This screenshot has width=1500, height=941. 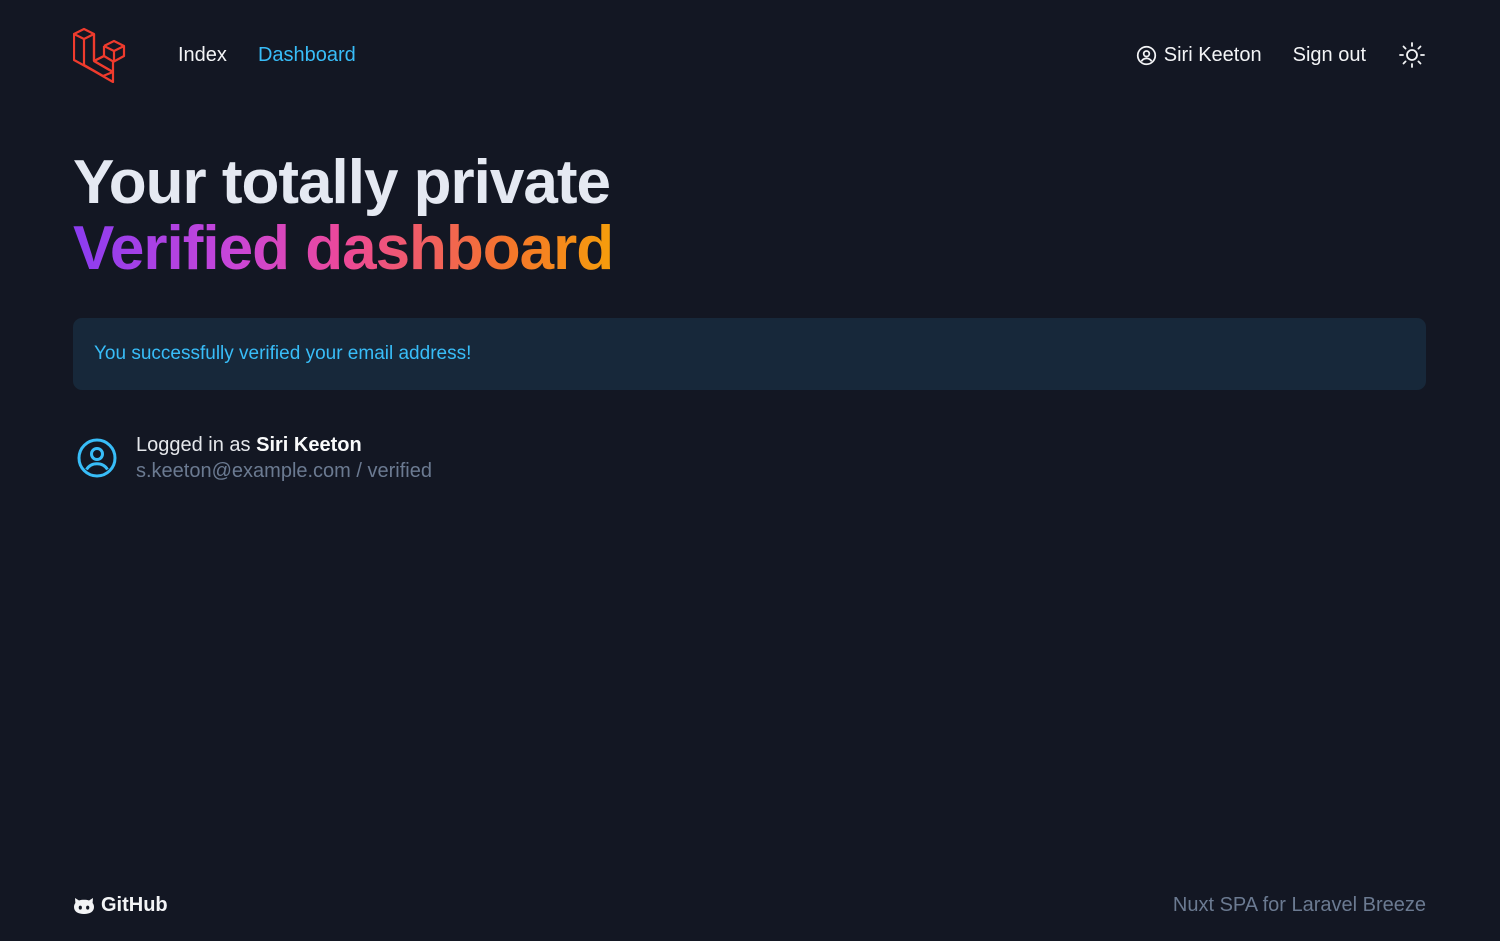 I want to click on github-icon, so click(x=84, y=906).